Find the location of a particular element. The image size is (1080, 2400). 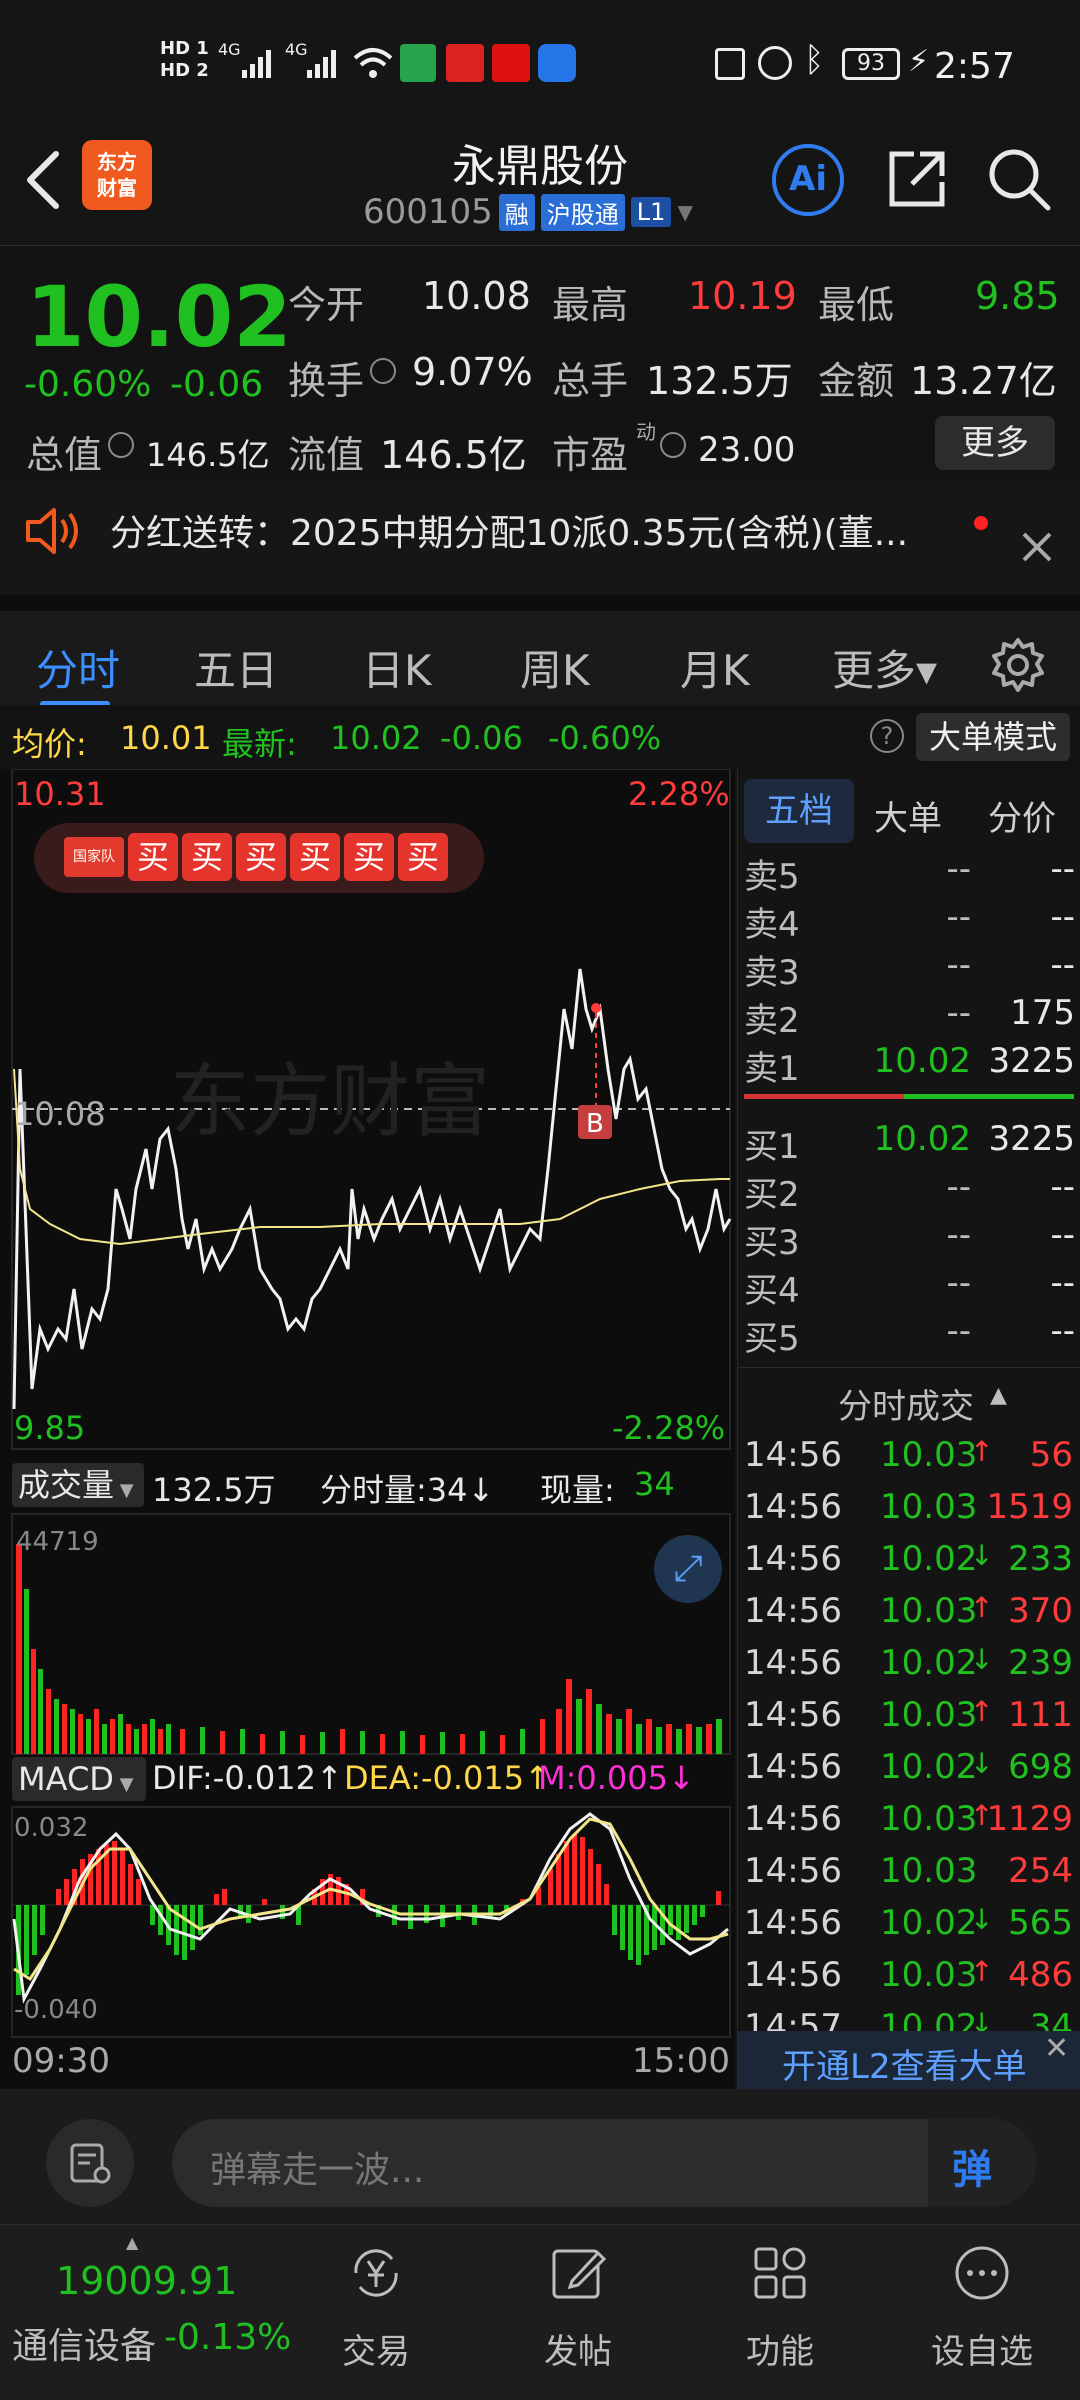

ask-volume: 3225 is located at coordinates (1031, 1061).